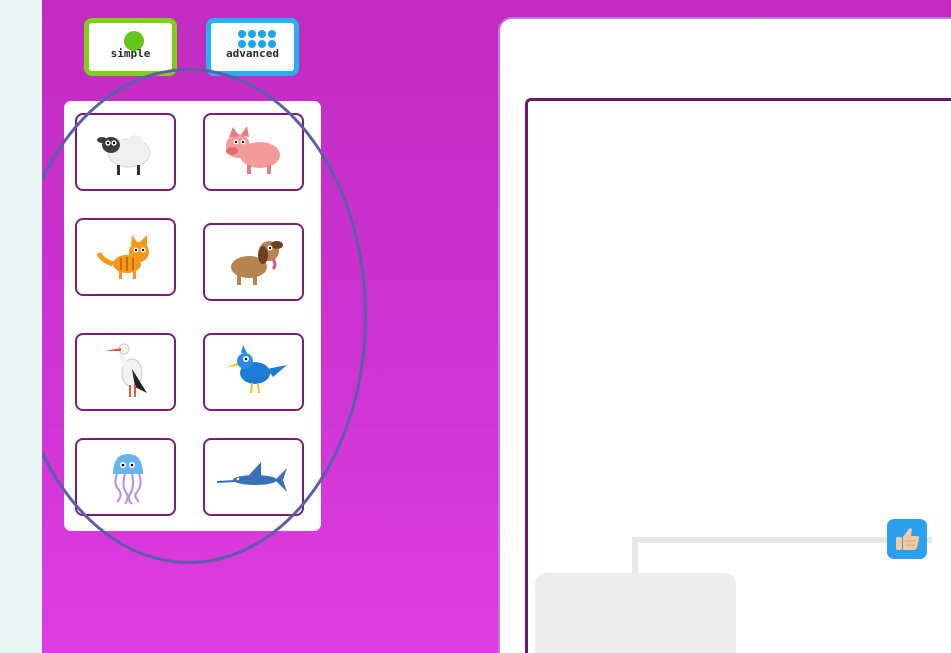 Image resolution: width=951 pixels, height=653 pixels. I want to click on sheep-icon, so click(124, 155).